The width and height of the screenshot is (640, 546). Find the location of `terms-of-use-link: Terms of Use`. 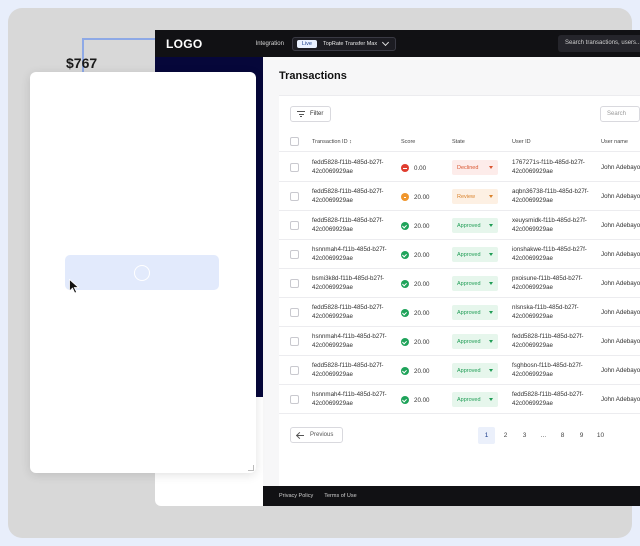

terms-of-use-link: Terms of Use is located at coordinates (340, 496).